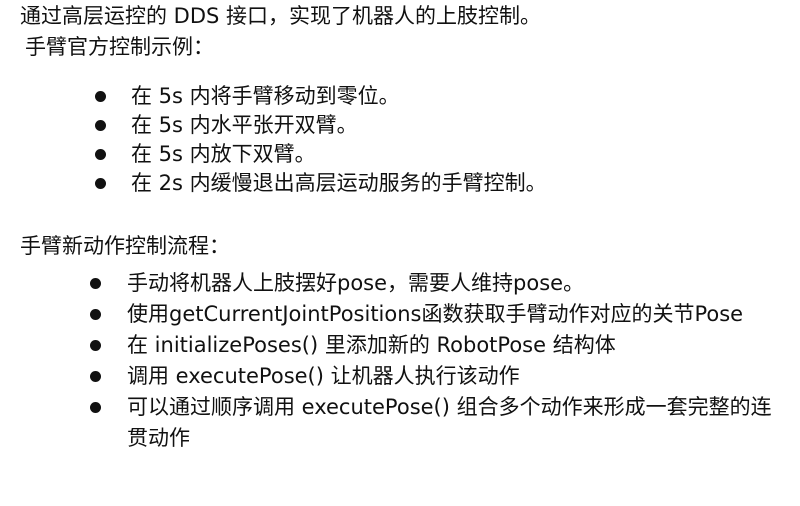 This screenshot has height=506, width=800. What do you see at coordinates (438, 345) in the screenshot?
I see `list-item: 在 initializePoses() 里添加新的 RobotPose 结构体` at bounding box center [438, 345].